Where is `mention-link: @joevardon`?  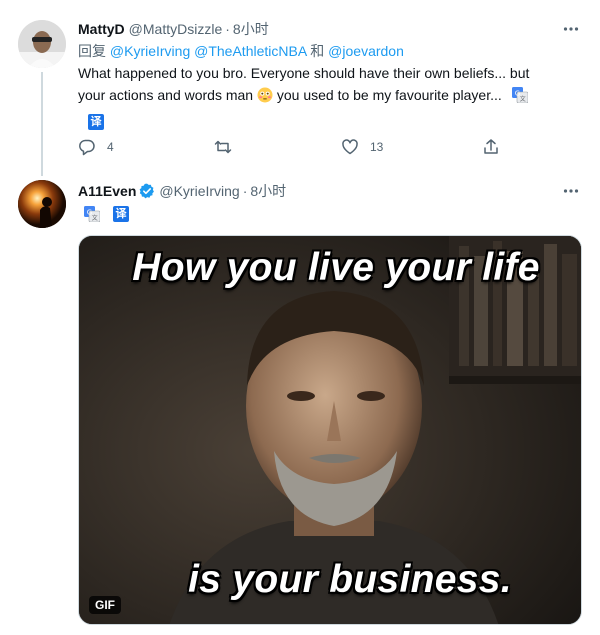 mention-link: @joevardon is located at coordinates (366, 51).